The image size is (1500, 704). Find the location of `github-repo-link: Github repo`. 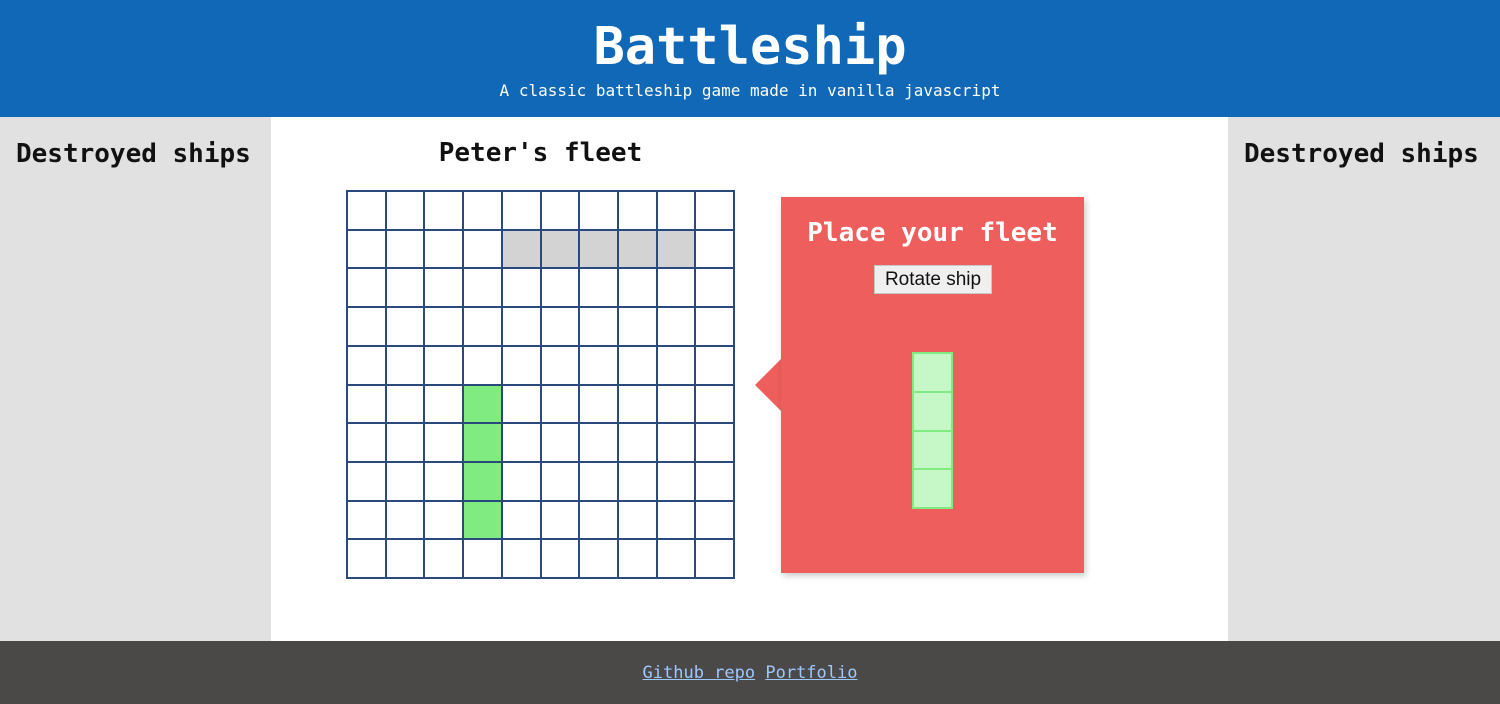

github-repo-link: Github repo is located at coordinates (699, 673).